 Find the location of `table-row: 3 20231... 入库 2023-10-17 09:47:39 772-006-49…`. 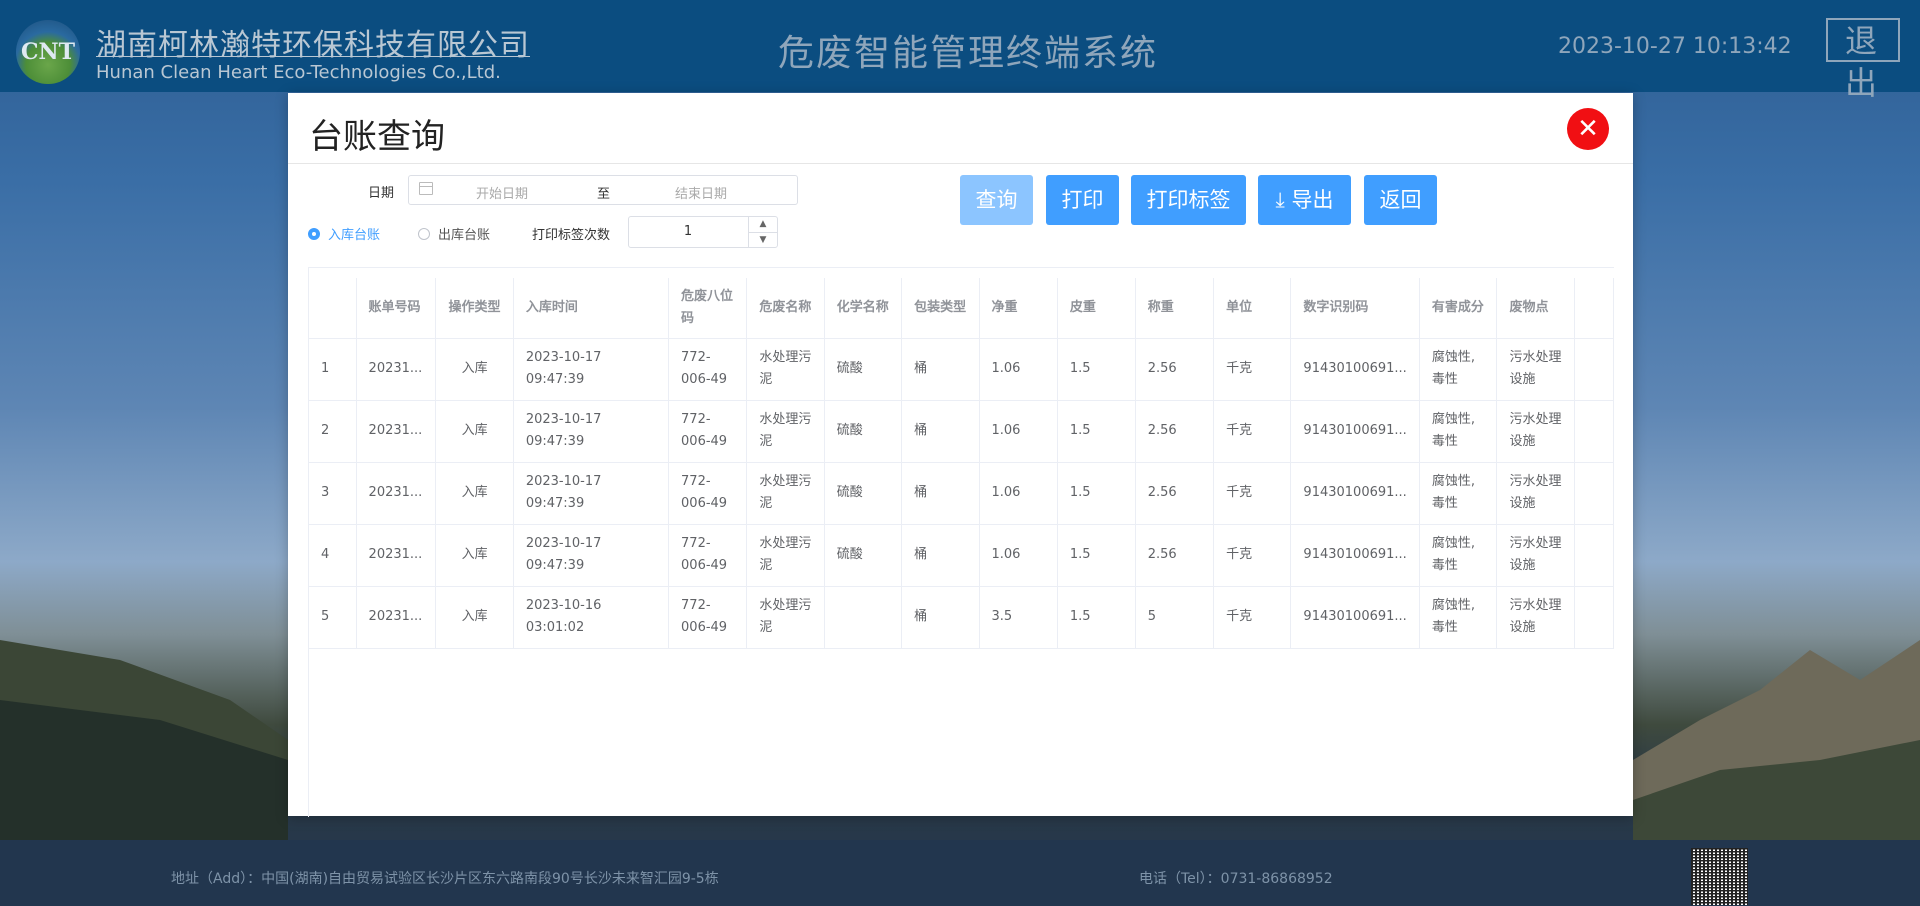

table-row: 3 20231... 入库 2023-10-17 09:47:39 772-006-49… is located at coordinates (961, 493).